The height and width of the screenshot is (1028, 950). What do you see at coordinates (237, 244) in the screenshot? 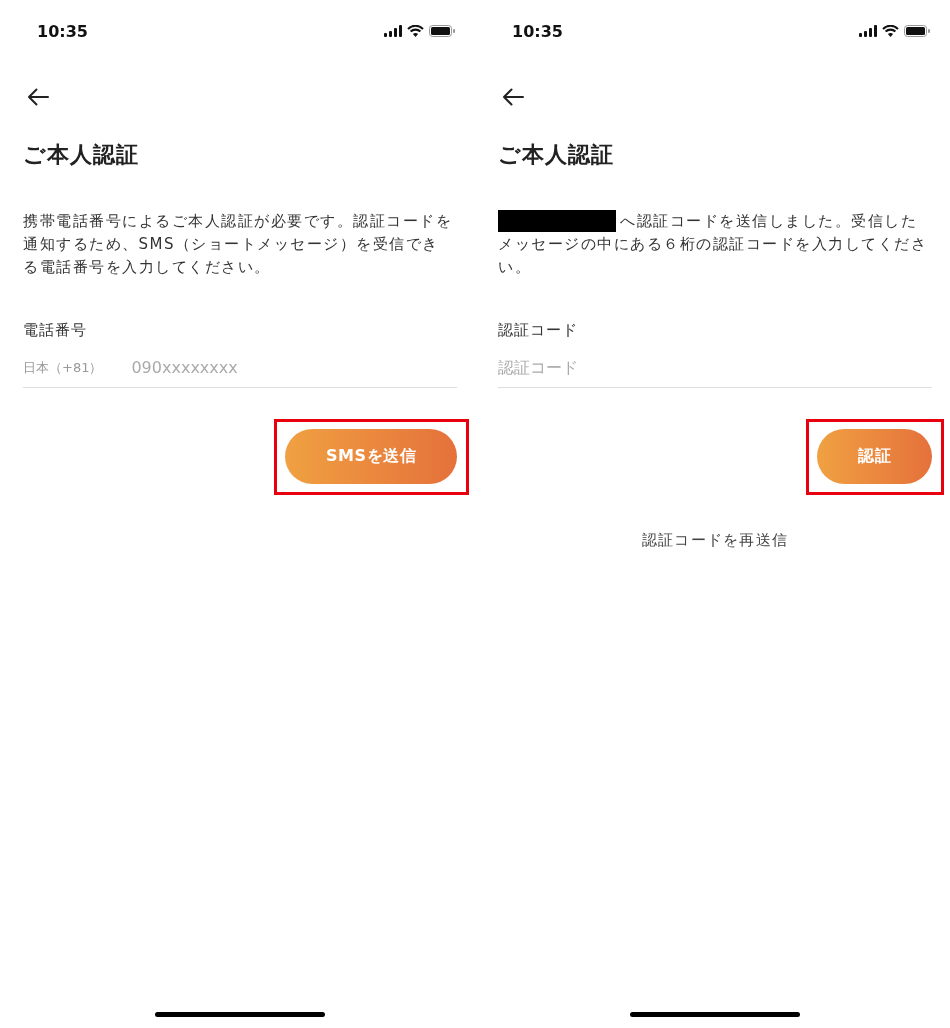
I see `instruction-text: 携帯電話番号によるご本人認証が必要です。認証コードを 通知するため、SMS（ショートメッセージ）を受信でき る電話番号を入力してください。` at bounding box center [237, 244].